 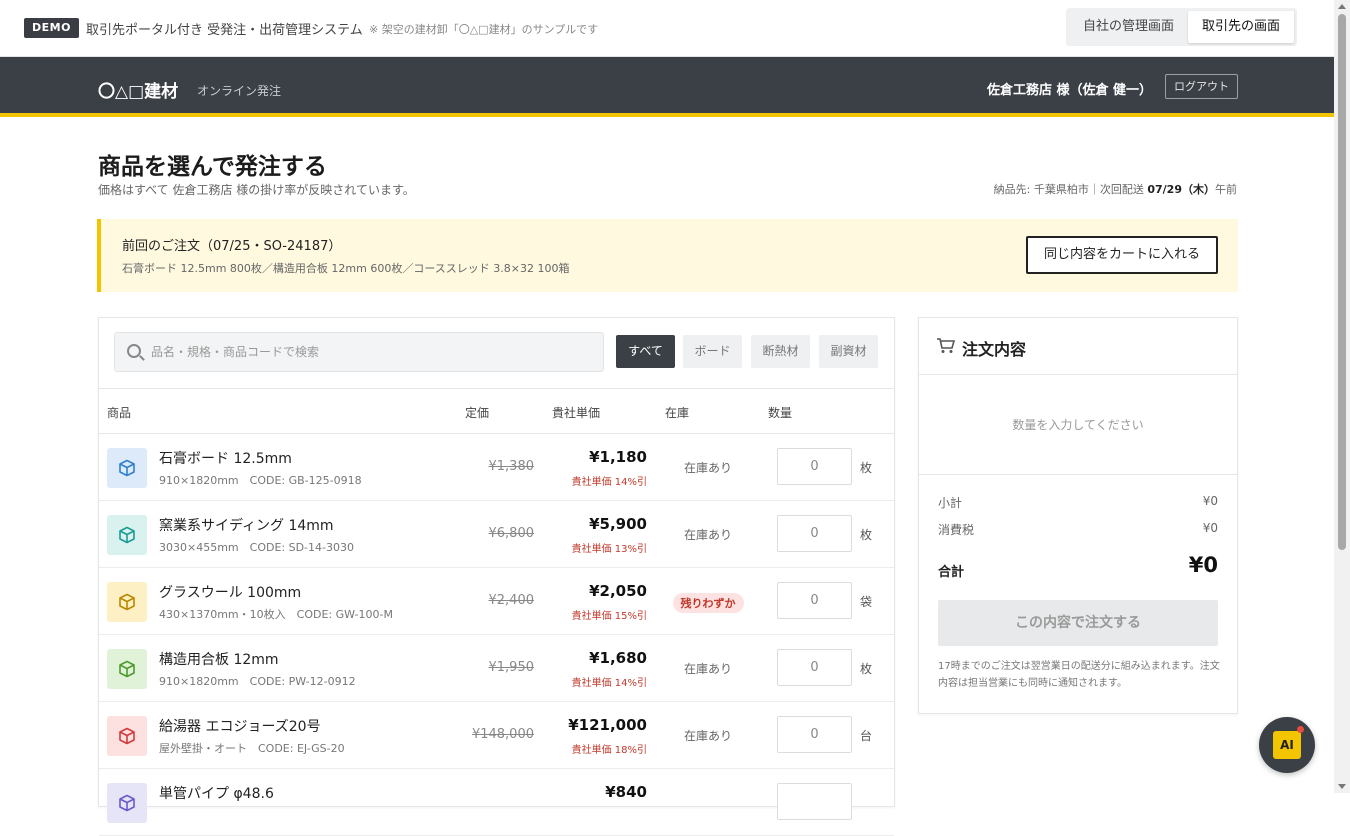 I want to click on page-title: 商品を選んで発注する, so click(x=212, y=167).